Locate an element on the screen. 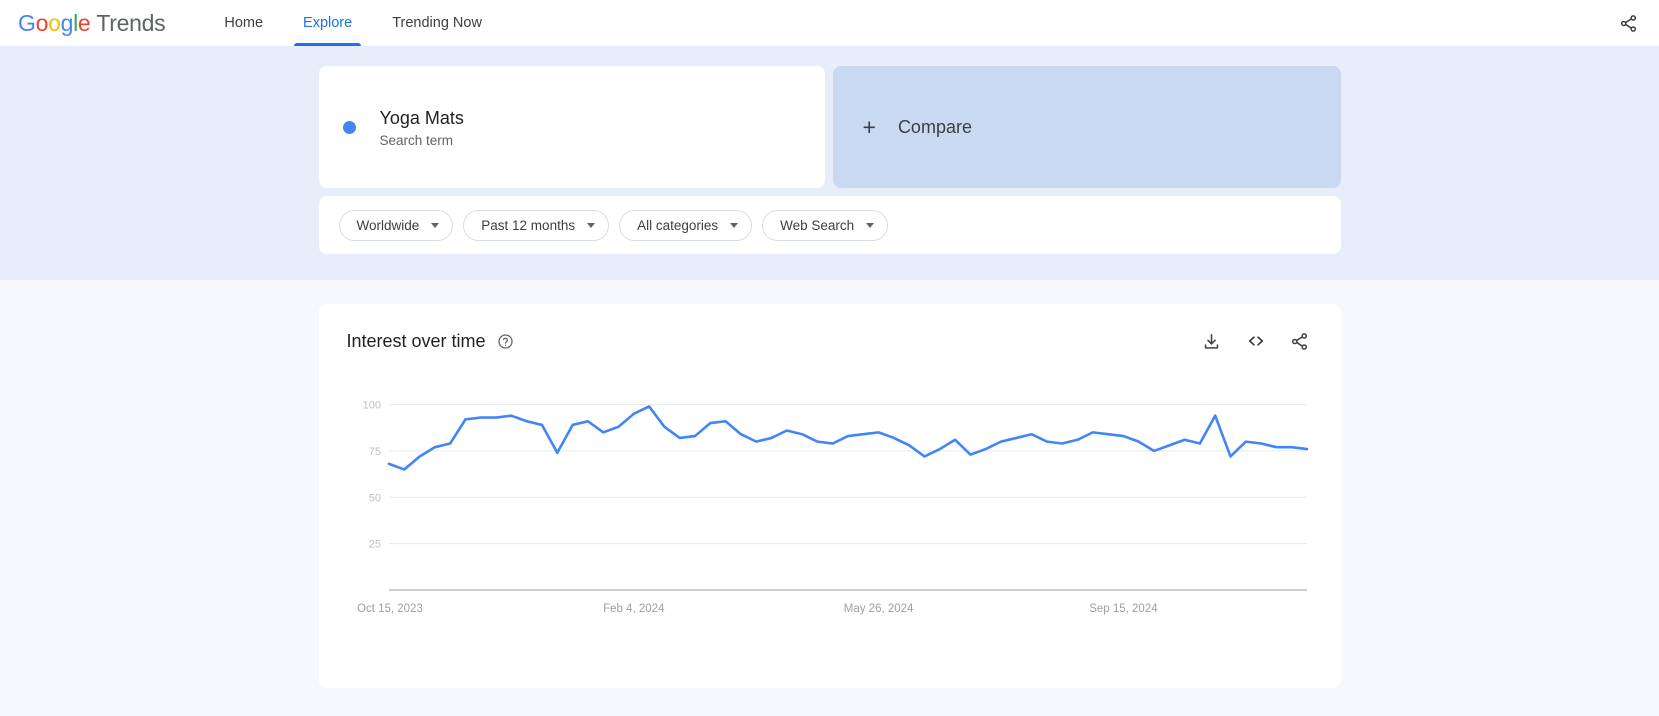 The height and width of the screenshot is (716, 1659). logo-letter-o1: o is located at coordinates (42, 22).